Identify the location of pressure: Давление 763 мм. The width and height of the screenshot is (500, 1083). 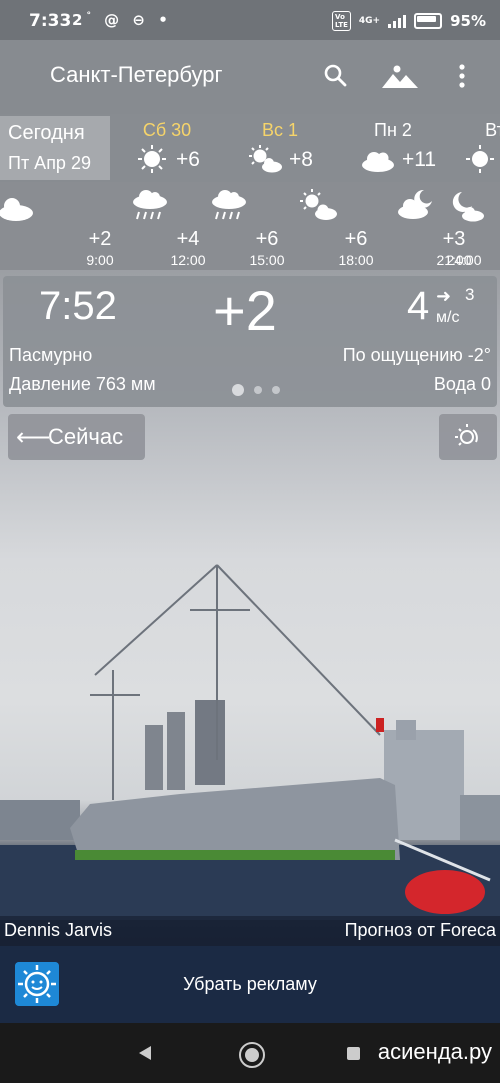
(82, 384).